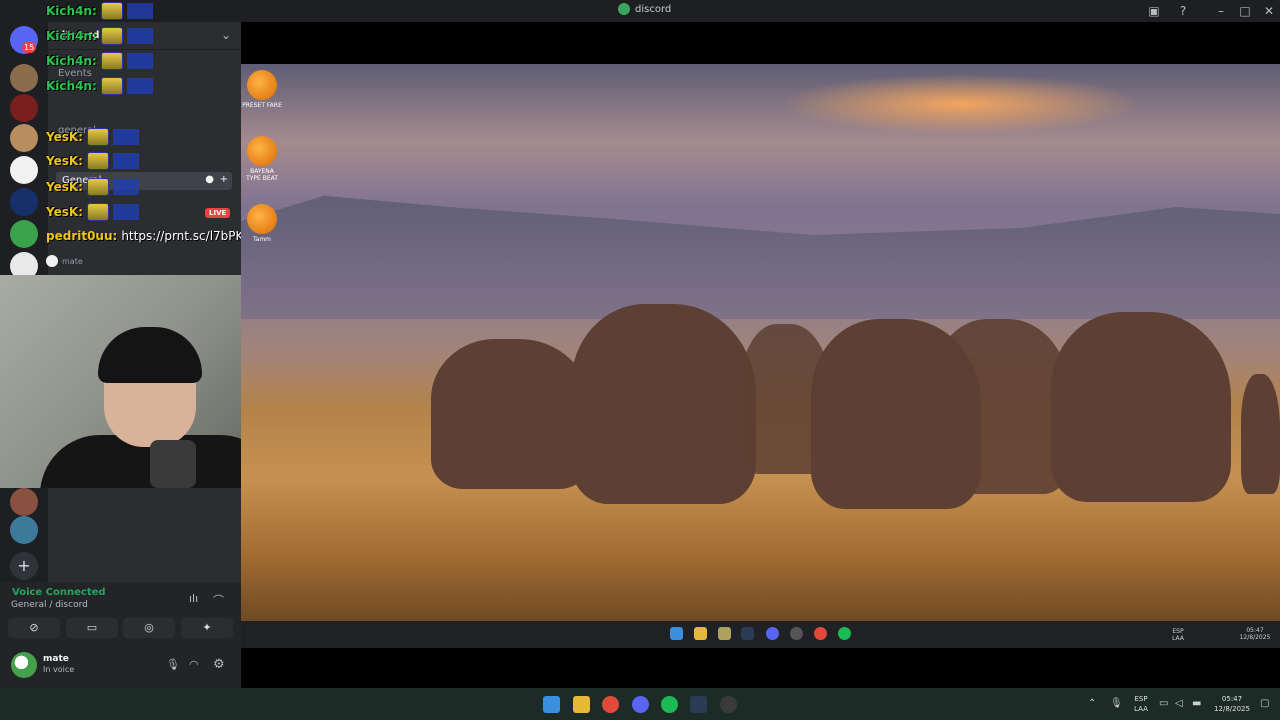  I want to click on noise-suppression-icon: ılı, so click(193, 598).